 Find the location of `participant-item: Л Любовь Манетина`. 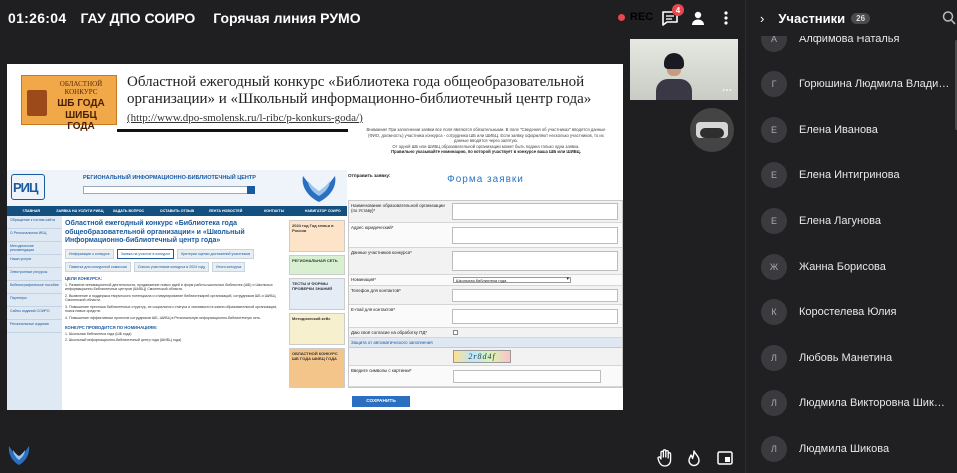

participant-item: Л Любовь Манетина is located at coordinates (851, 357).